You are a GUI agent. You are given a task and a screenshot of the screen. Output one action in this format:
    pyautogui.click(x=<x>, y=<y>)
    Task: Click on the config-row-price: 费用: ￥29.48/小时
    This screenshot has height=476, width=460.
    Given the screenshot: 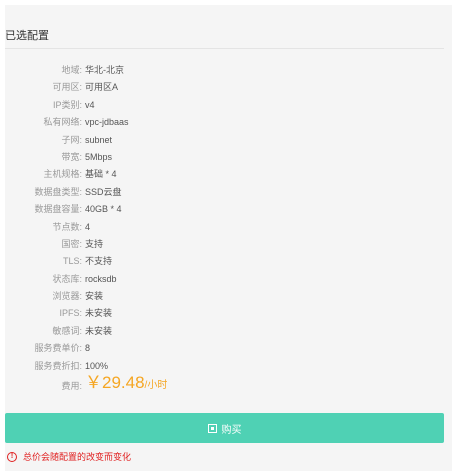 What is the action you would take?
    pyautogui.click(x=224, y=384)
    